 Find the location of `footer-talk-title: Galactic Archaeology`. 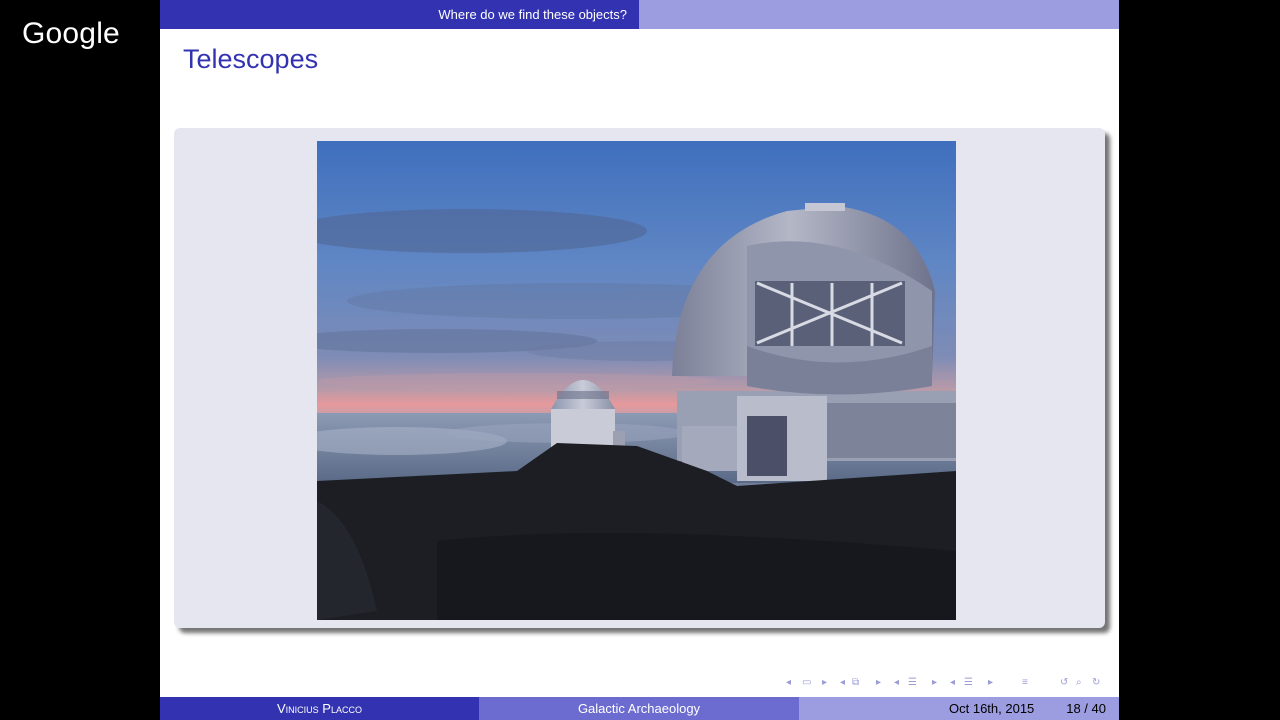

footer-talk-title: Galactic Archaeology is located at coordinates (639, 708).